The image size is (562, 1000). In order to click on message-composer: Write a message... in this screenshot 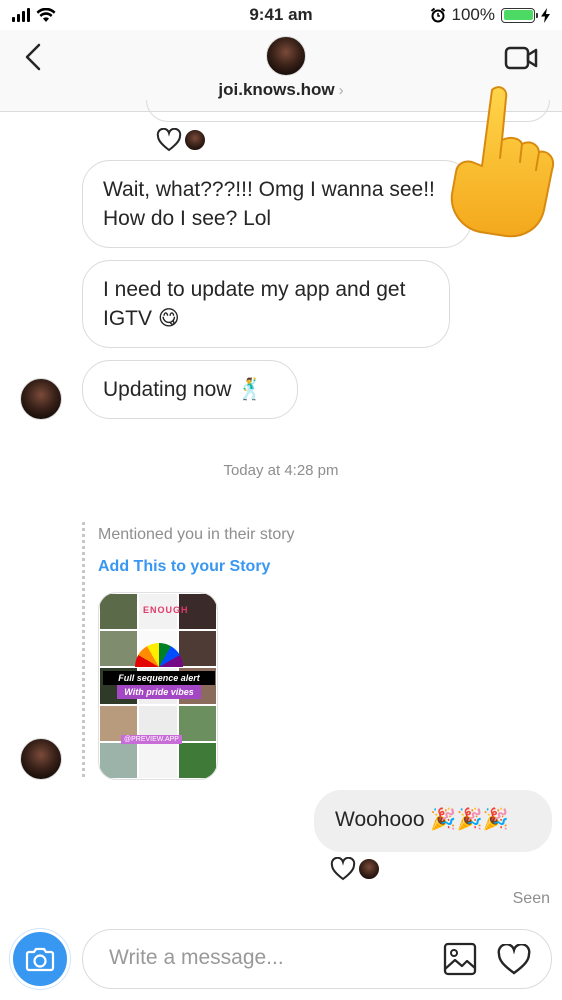, I will do `click(317, 959)`.